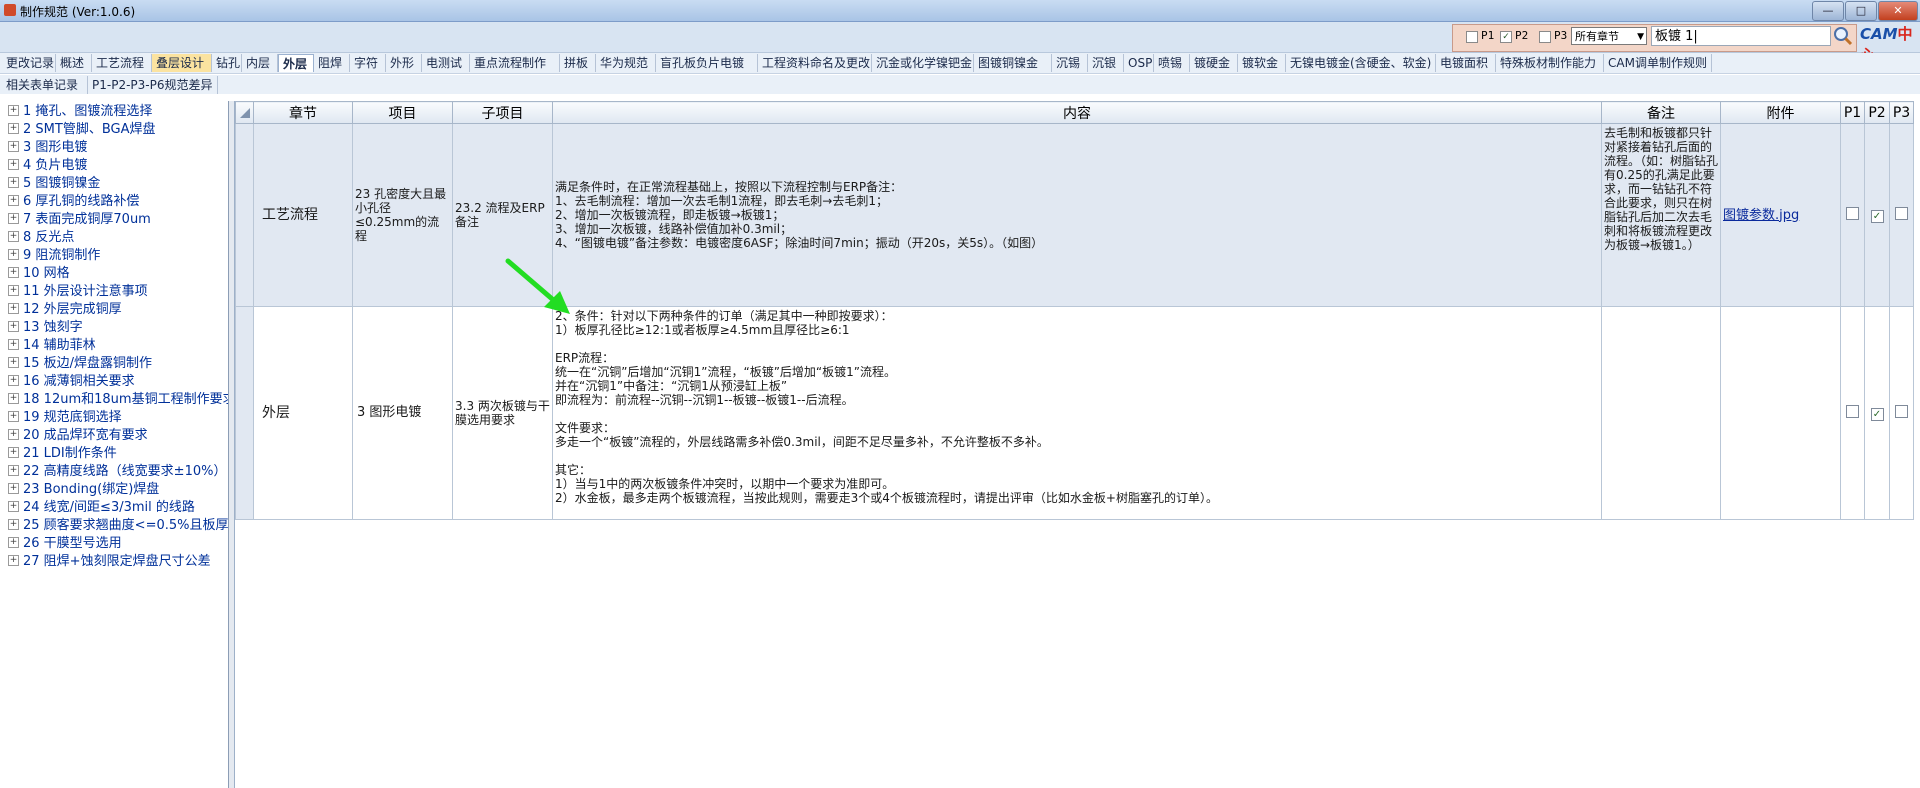  Describe the element at coordinates (117, 472) in the screenshot. I see `tree-item: +22 高精度线路（线宽要求±10%）` at that location.